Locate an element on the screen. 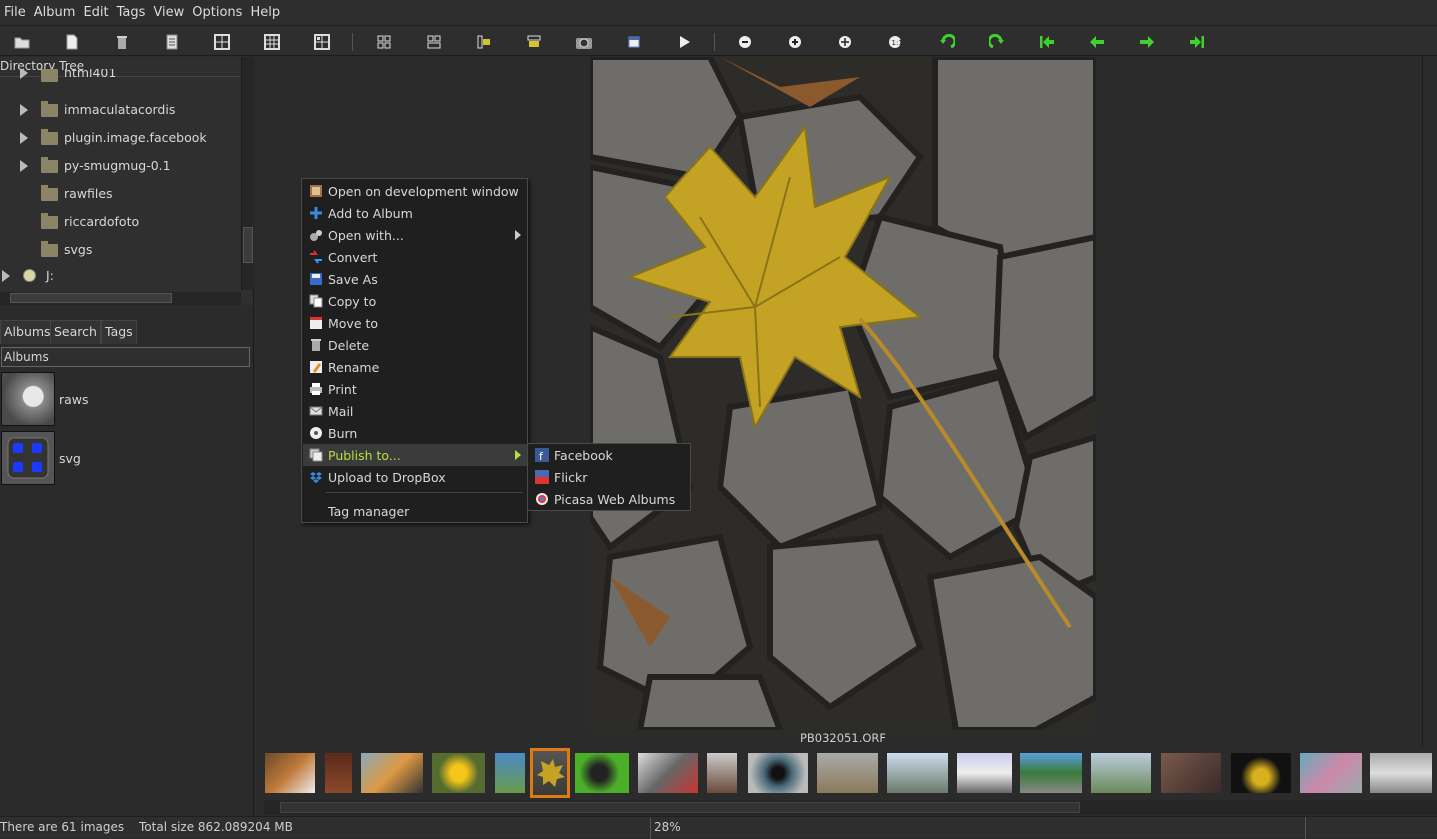 This screenshot has height=839, width=1437. toolbar: 1:1 is located at coordinates (718, 41).